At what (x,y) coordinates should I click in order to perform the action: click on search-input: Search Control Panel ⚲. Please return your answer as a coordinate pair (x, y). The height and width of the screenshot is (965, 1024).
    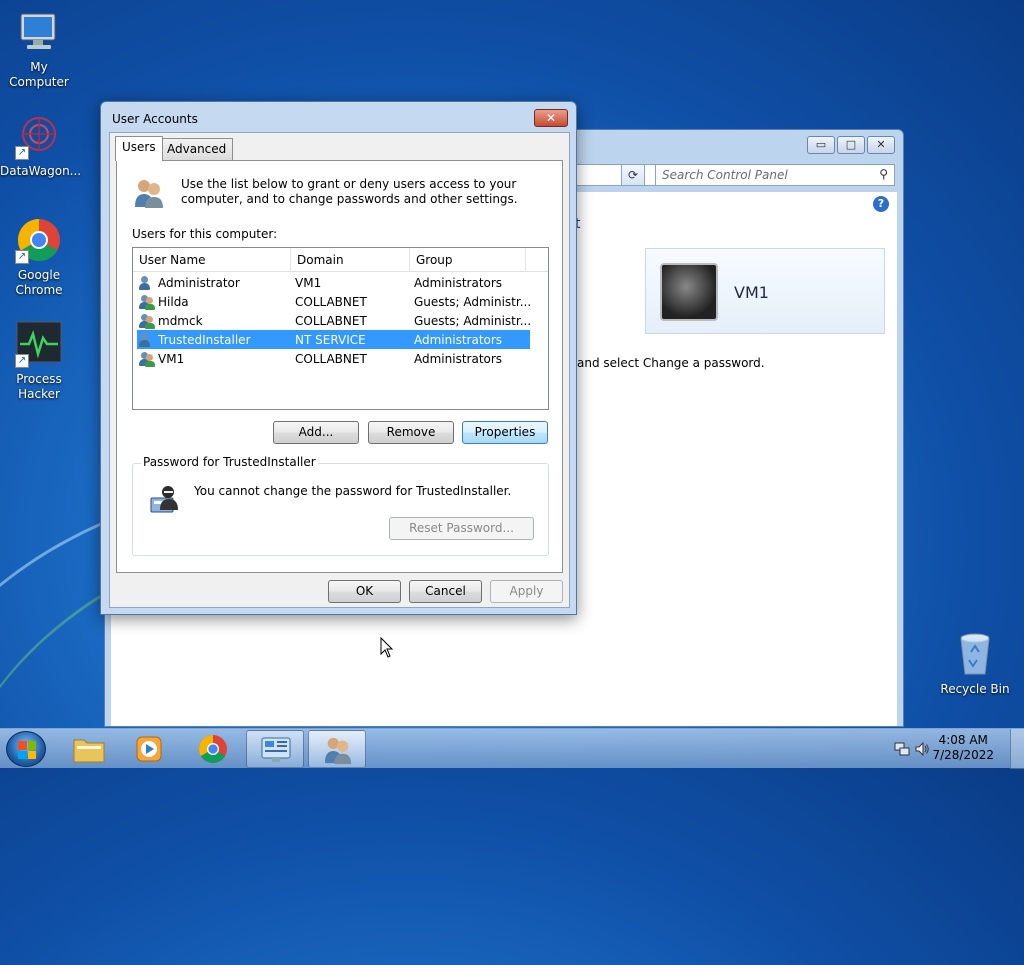
    Looking at the image, I should click on (775, 175).